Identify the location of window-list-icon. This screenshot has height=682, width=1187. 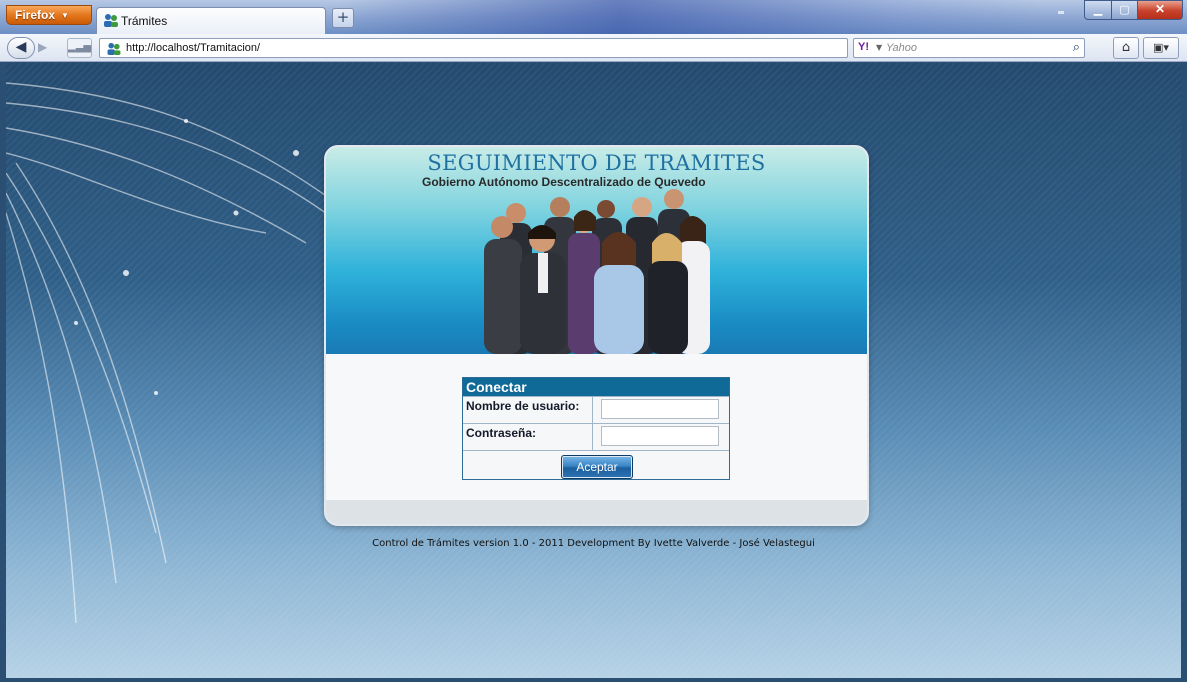
(1061, 12).